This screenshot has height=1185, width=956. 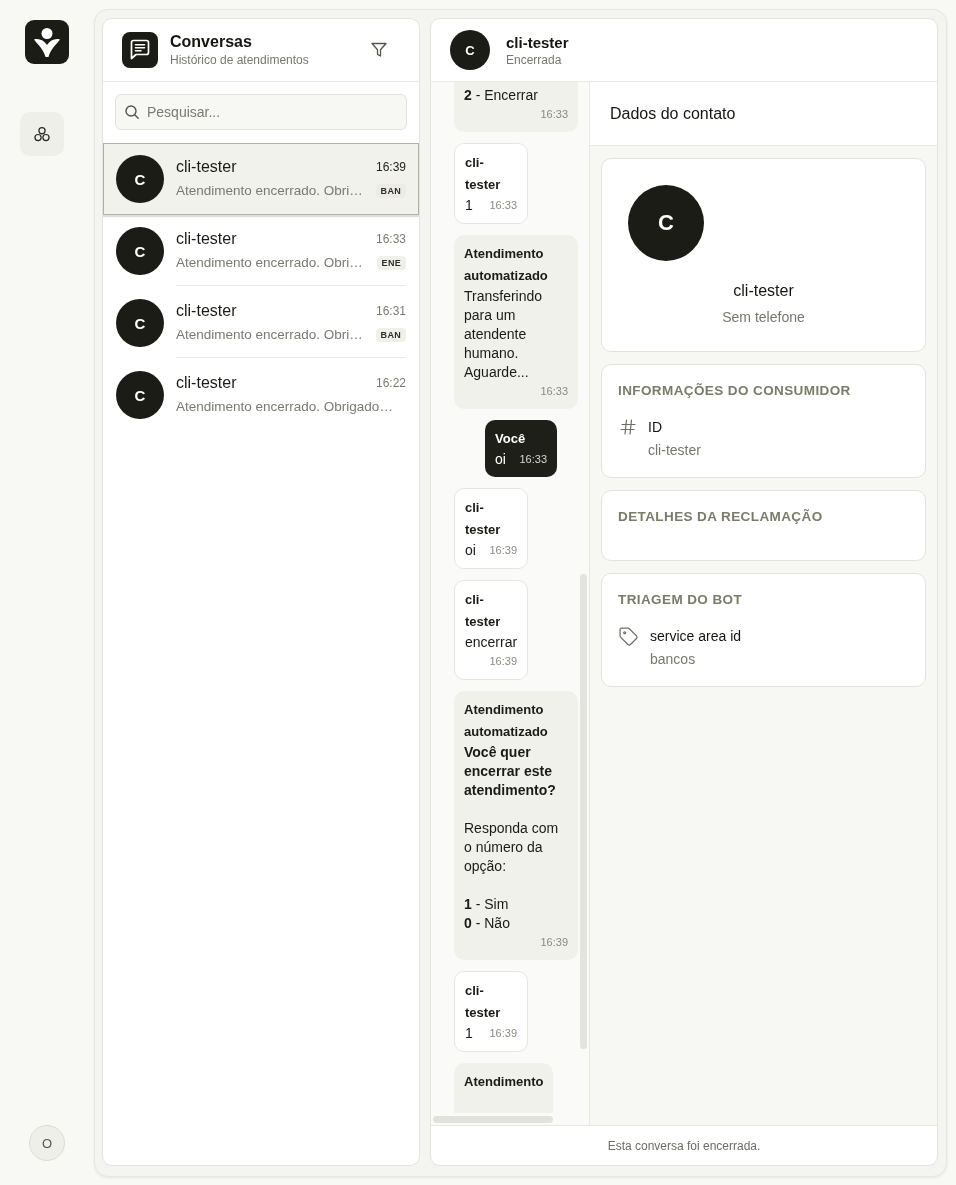 I want to click on filter-icon, so click(x=379, y=50).